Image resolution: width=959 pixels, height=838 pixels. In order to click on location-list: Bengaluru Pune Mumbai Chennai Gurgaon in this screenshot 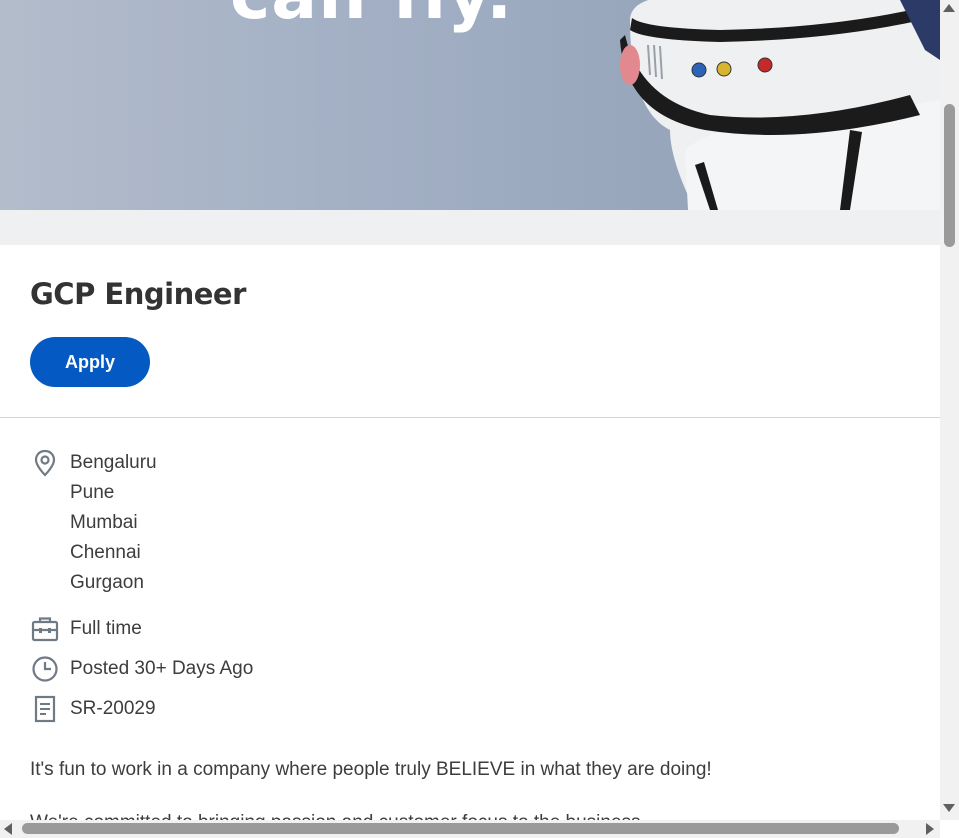, I will do `click(113, 523)`.